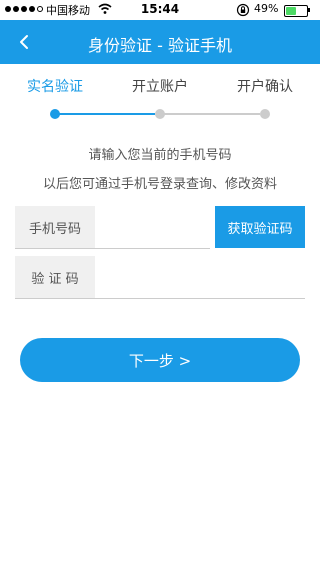 The width and height of the screenshot is (320, 568). Describe the element at coordinates (212, 114) in the screenshot. I see `step-remaining-line` at that location.